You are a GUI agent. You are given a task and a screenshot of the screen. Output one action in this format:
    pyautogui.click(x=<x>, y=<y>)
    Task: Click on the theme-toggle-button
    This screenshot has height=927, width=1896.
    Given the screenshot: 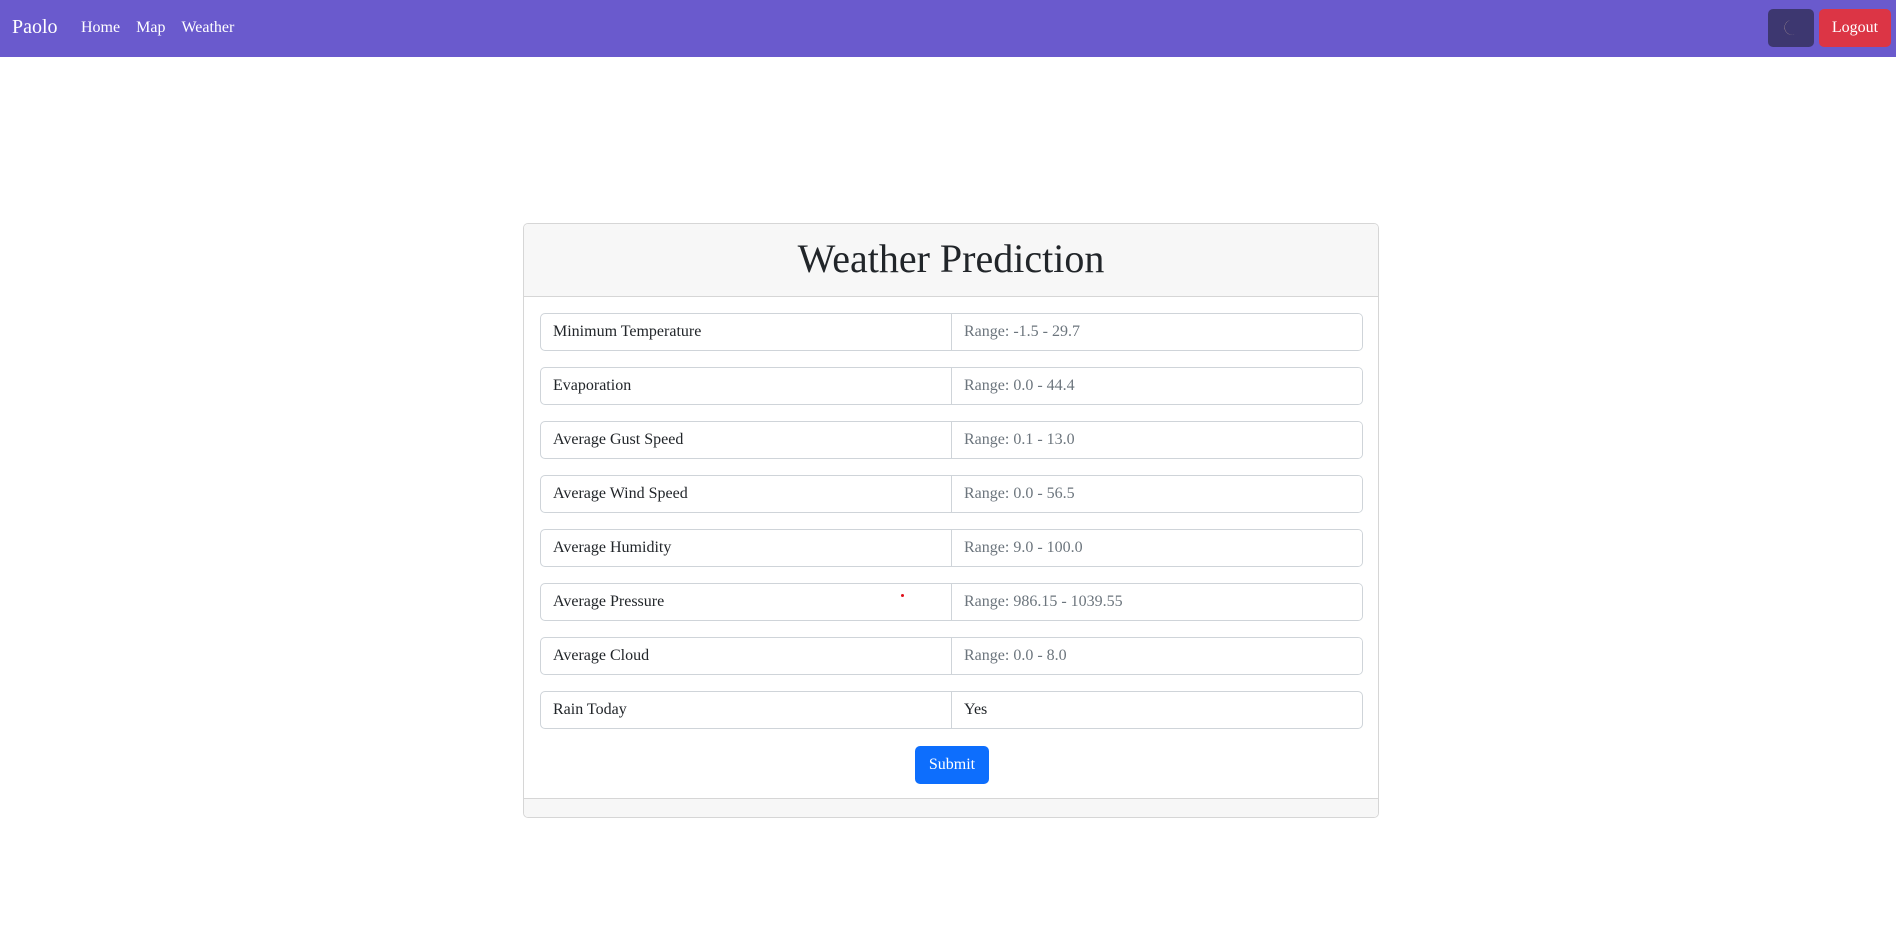 What is the action you would take?
    pyautogui.click(x=1791, y=28)
    